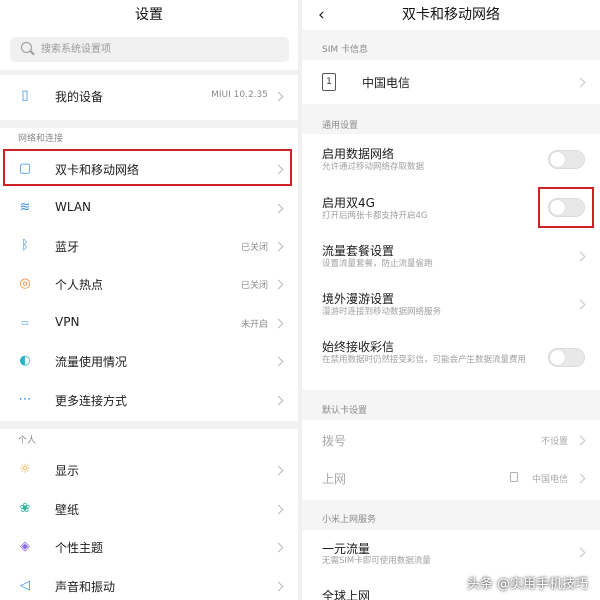 The width and height of the screenshot is (600, 600). What do you see at coordinates (514, 477) in the screenshot?
I see `sim-icon` at bounding box center [514, 477].